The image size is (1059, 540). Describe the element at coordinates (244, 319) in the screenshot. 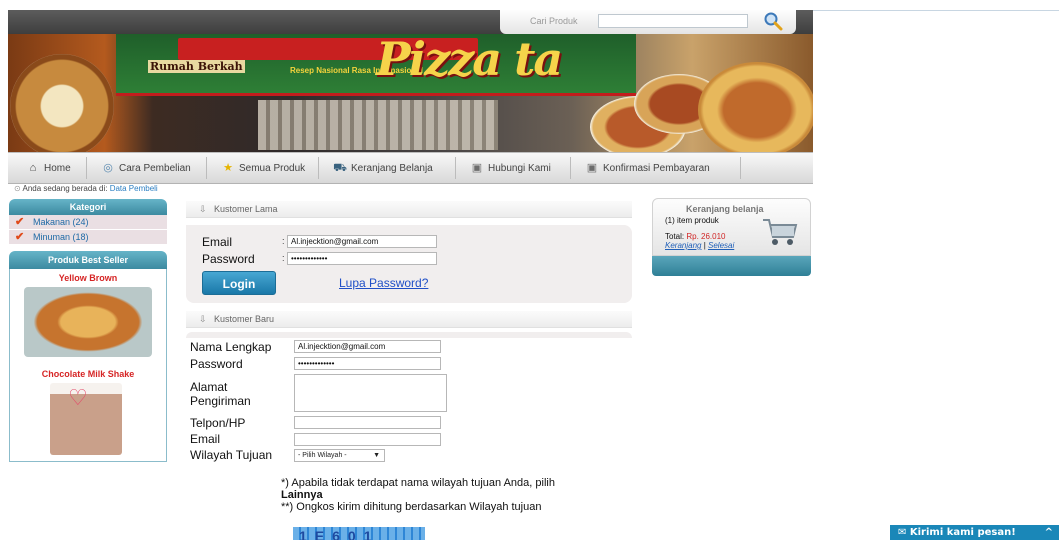

I see `section-title: Kustomer Baru` at that location.